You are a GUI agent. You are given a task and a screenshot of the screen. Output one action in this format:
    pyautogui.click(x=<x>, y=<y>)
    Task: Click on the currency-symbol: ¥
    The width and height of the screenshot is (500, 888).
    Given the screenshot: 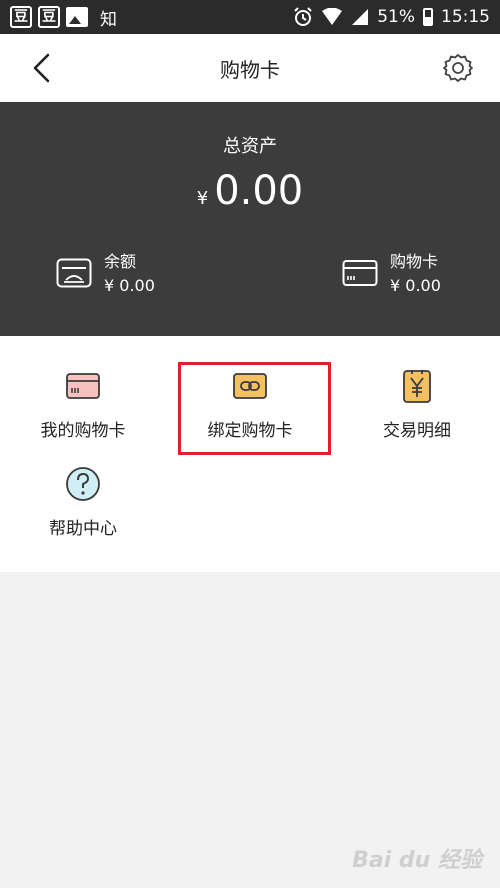 What is the action you would take?
    pyautogui.click(x=202, y=198)
    